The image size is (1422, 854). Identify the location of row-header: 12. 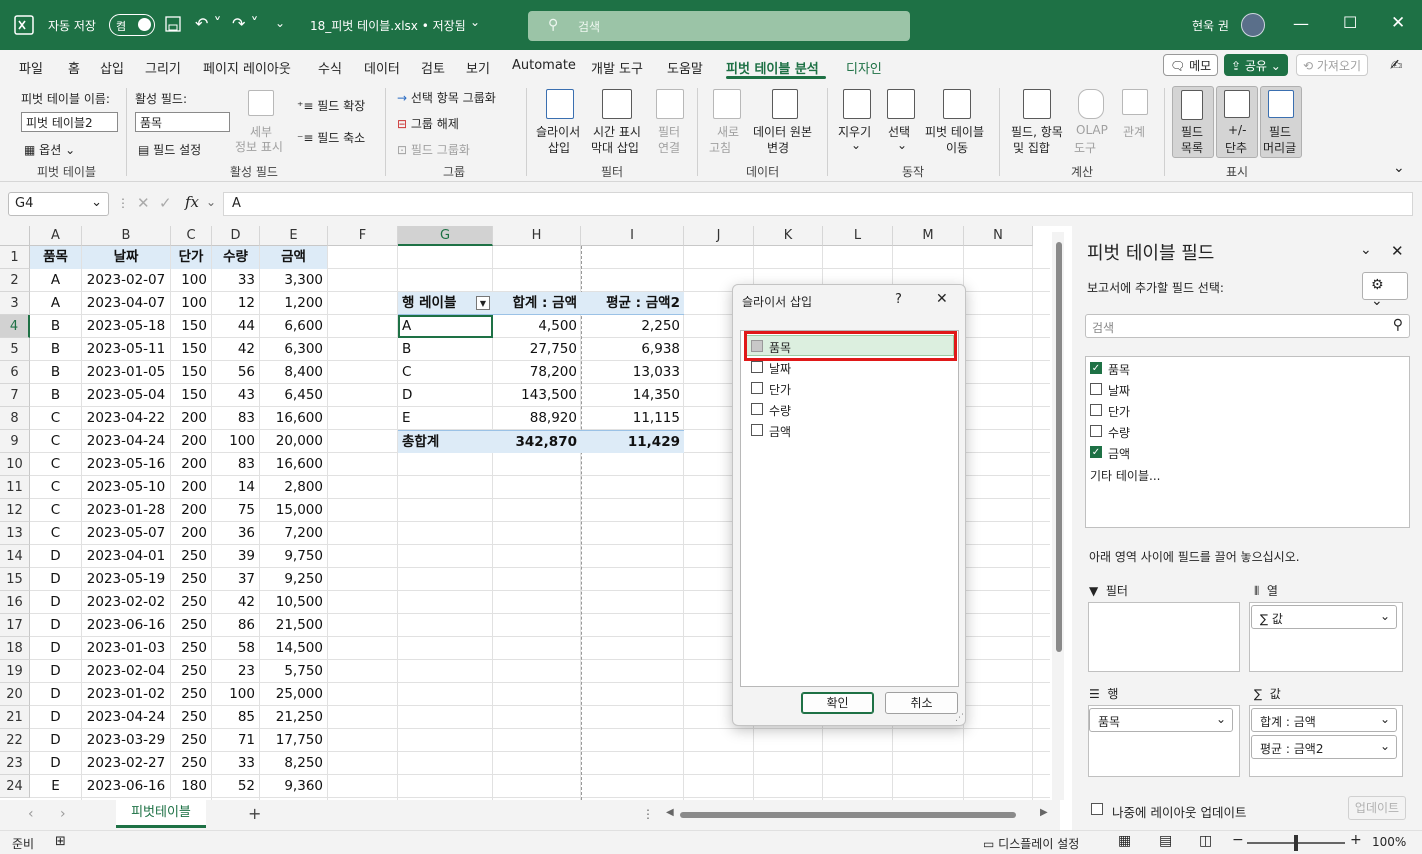
(15, 510).